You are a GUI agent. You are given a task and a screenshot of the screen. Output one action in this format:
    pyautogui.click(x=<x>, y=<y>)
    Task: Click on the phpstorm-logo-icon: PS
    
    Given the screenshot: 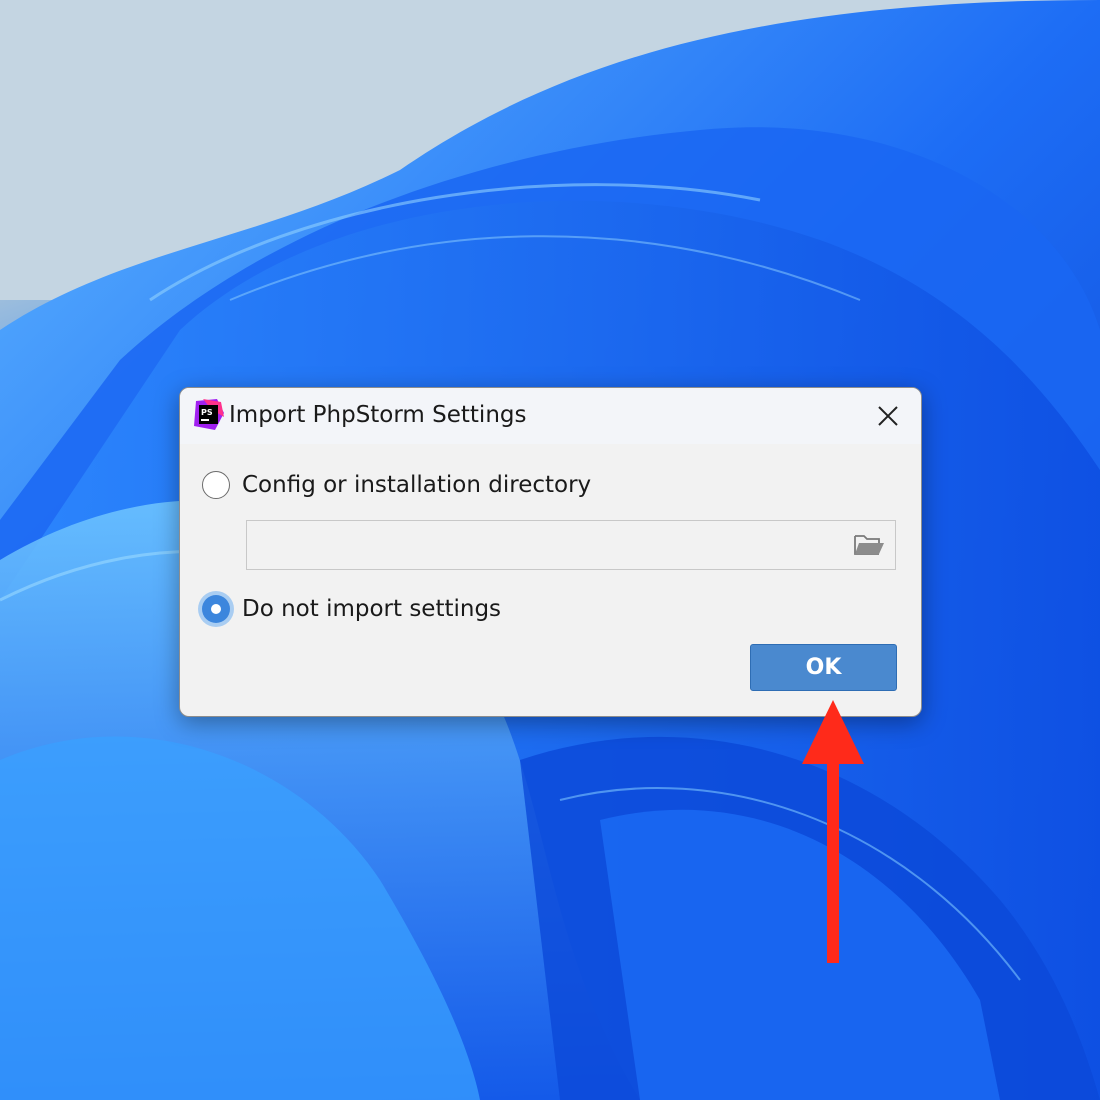 What is the action you would take?
    pyautogui.click(x=208, y=414)
    